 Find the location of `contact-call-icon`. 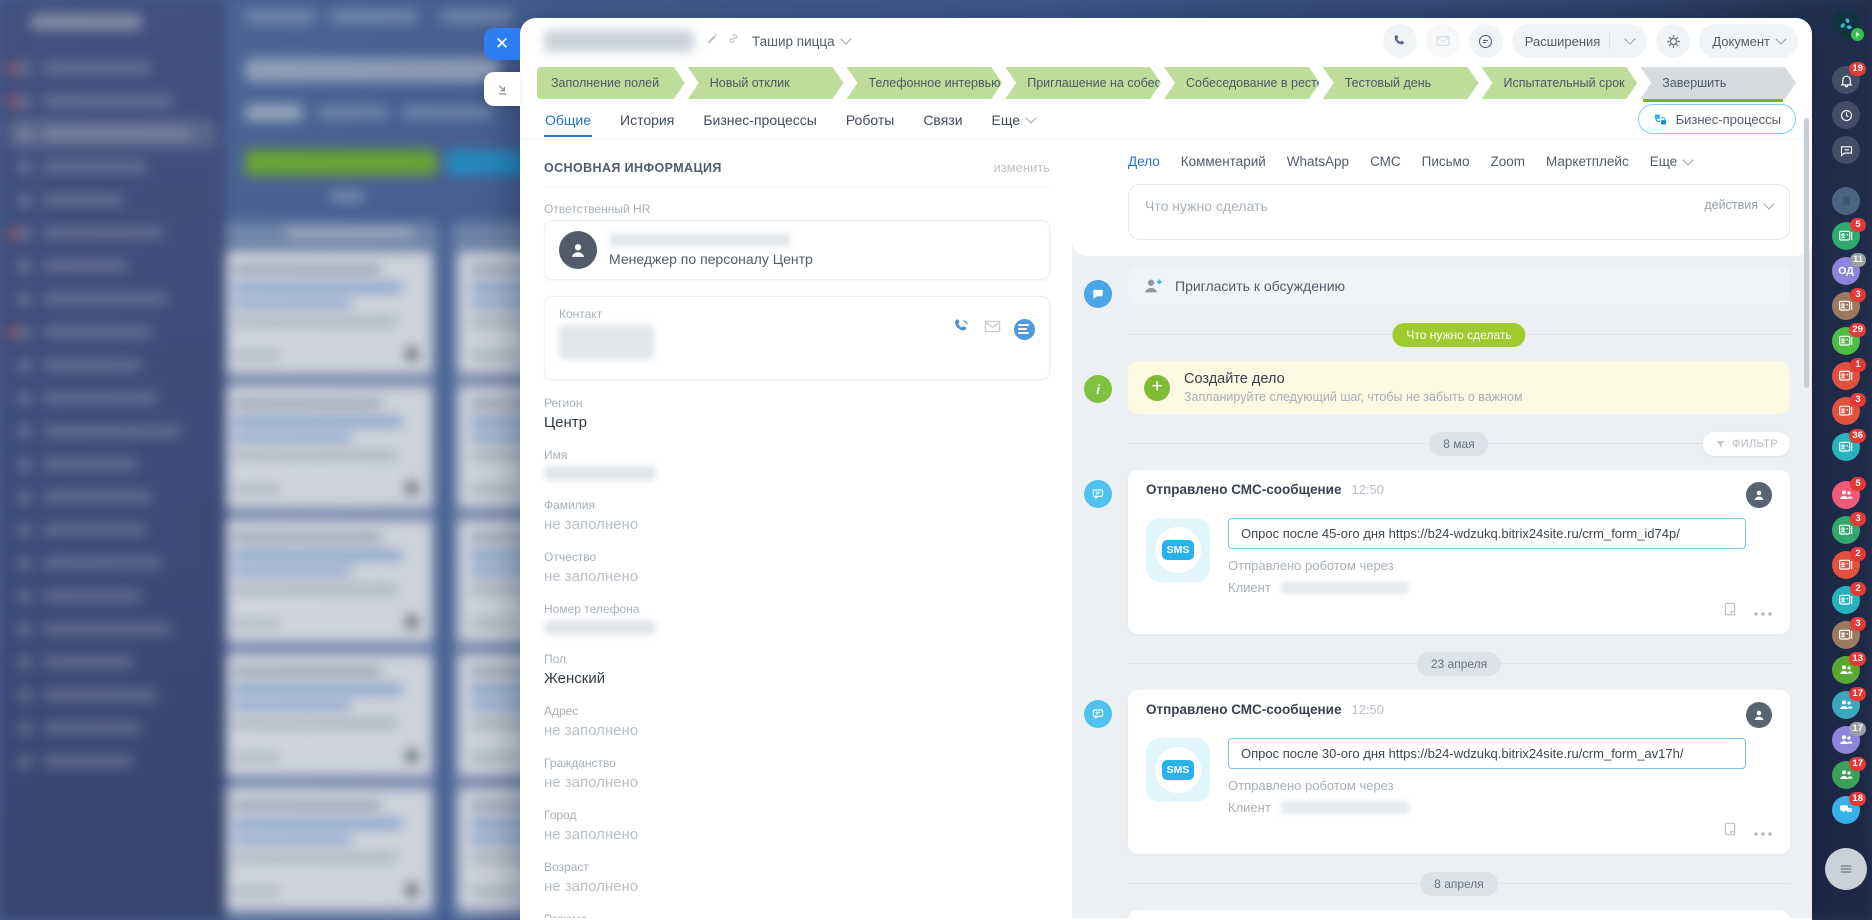

contact-call-icon is located at coordinates (961, 329).